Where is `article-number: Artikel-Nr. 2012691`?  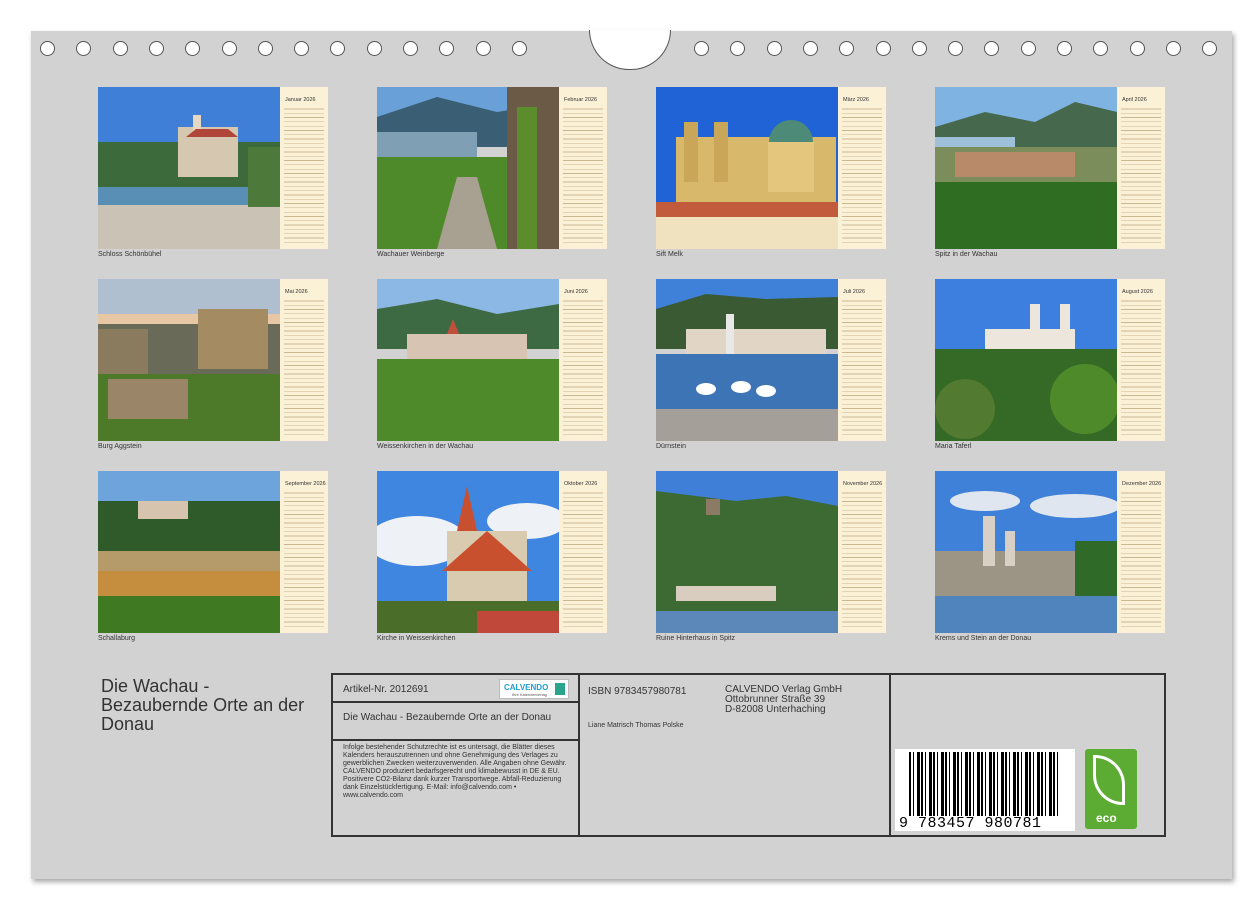
article-number: Artikel-Nr. 2012691 is located at coordinates (386, 689).